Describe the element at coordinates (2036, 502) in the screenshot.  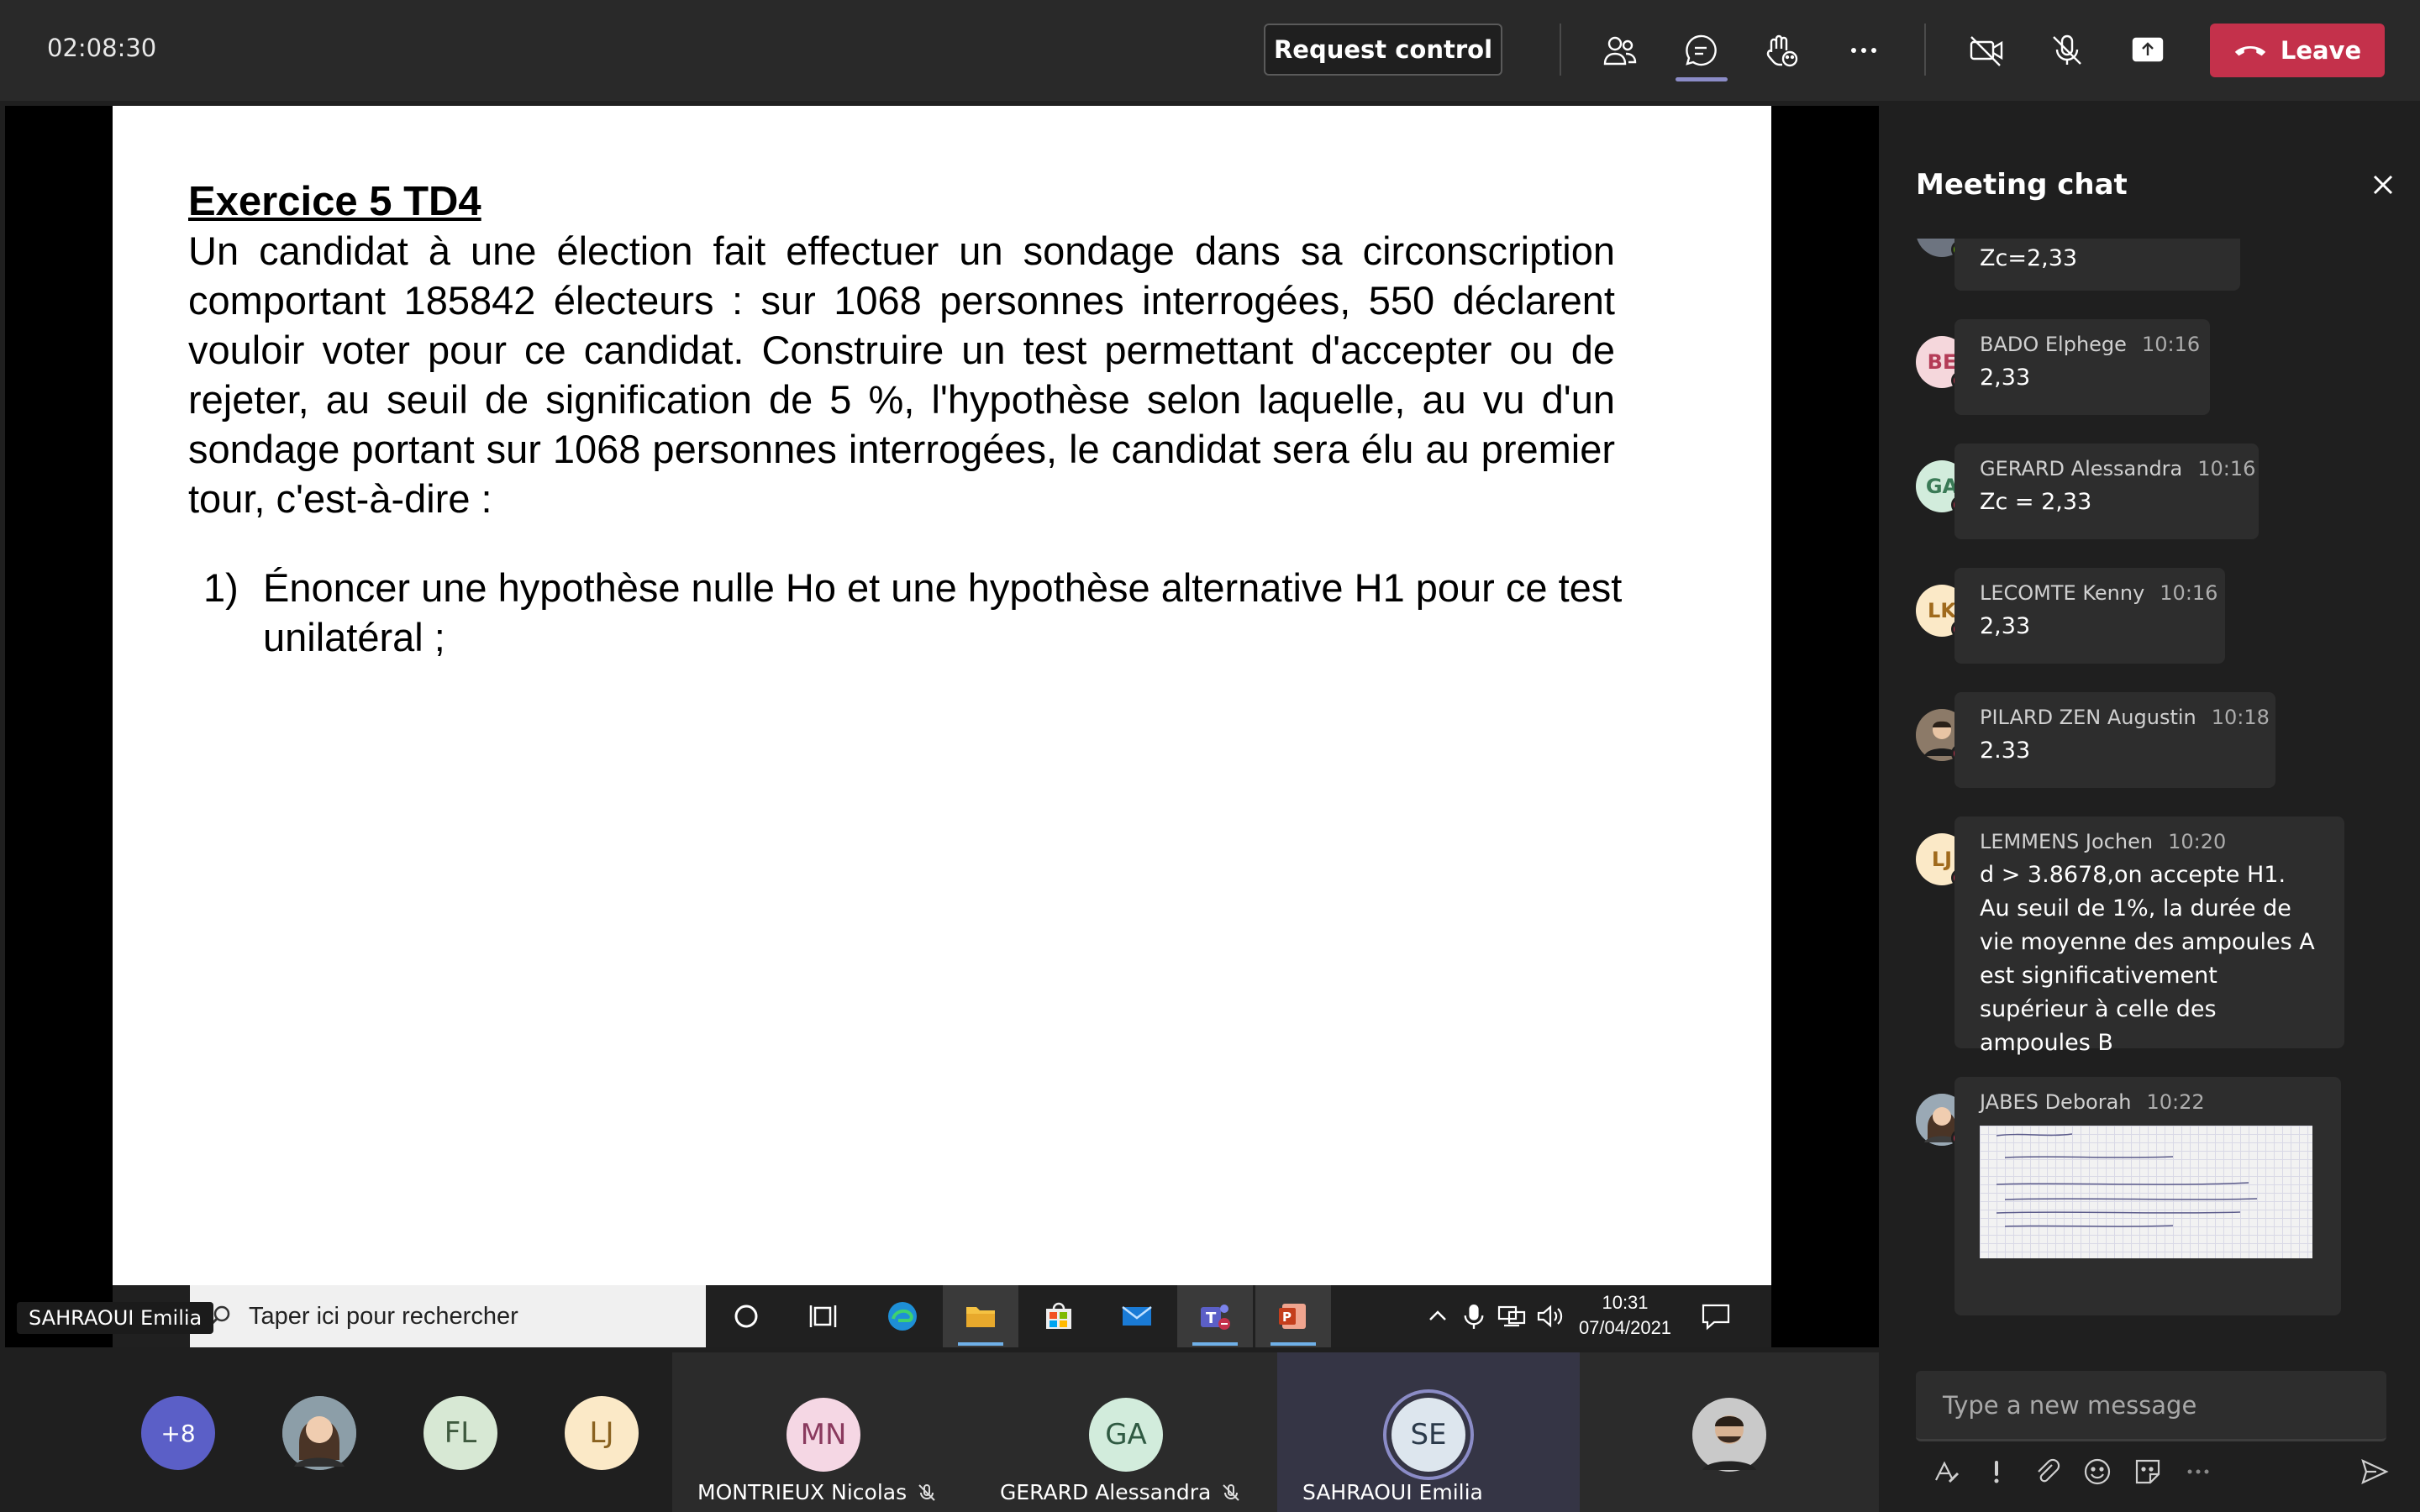
I see `message-text: Zc = 2,33` at that location.